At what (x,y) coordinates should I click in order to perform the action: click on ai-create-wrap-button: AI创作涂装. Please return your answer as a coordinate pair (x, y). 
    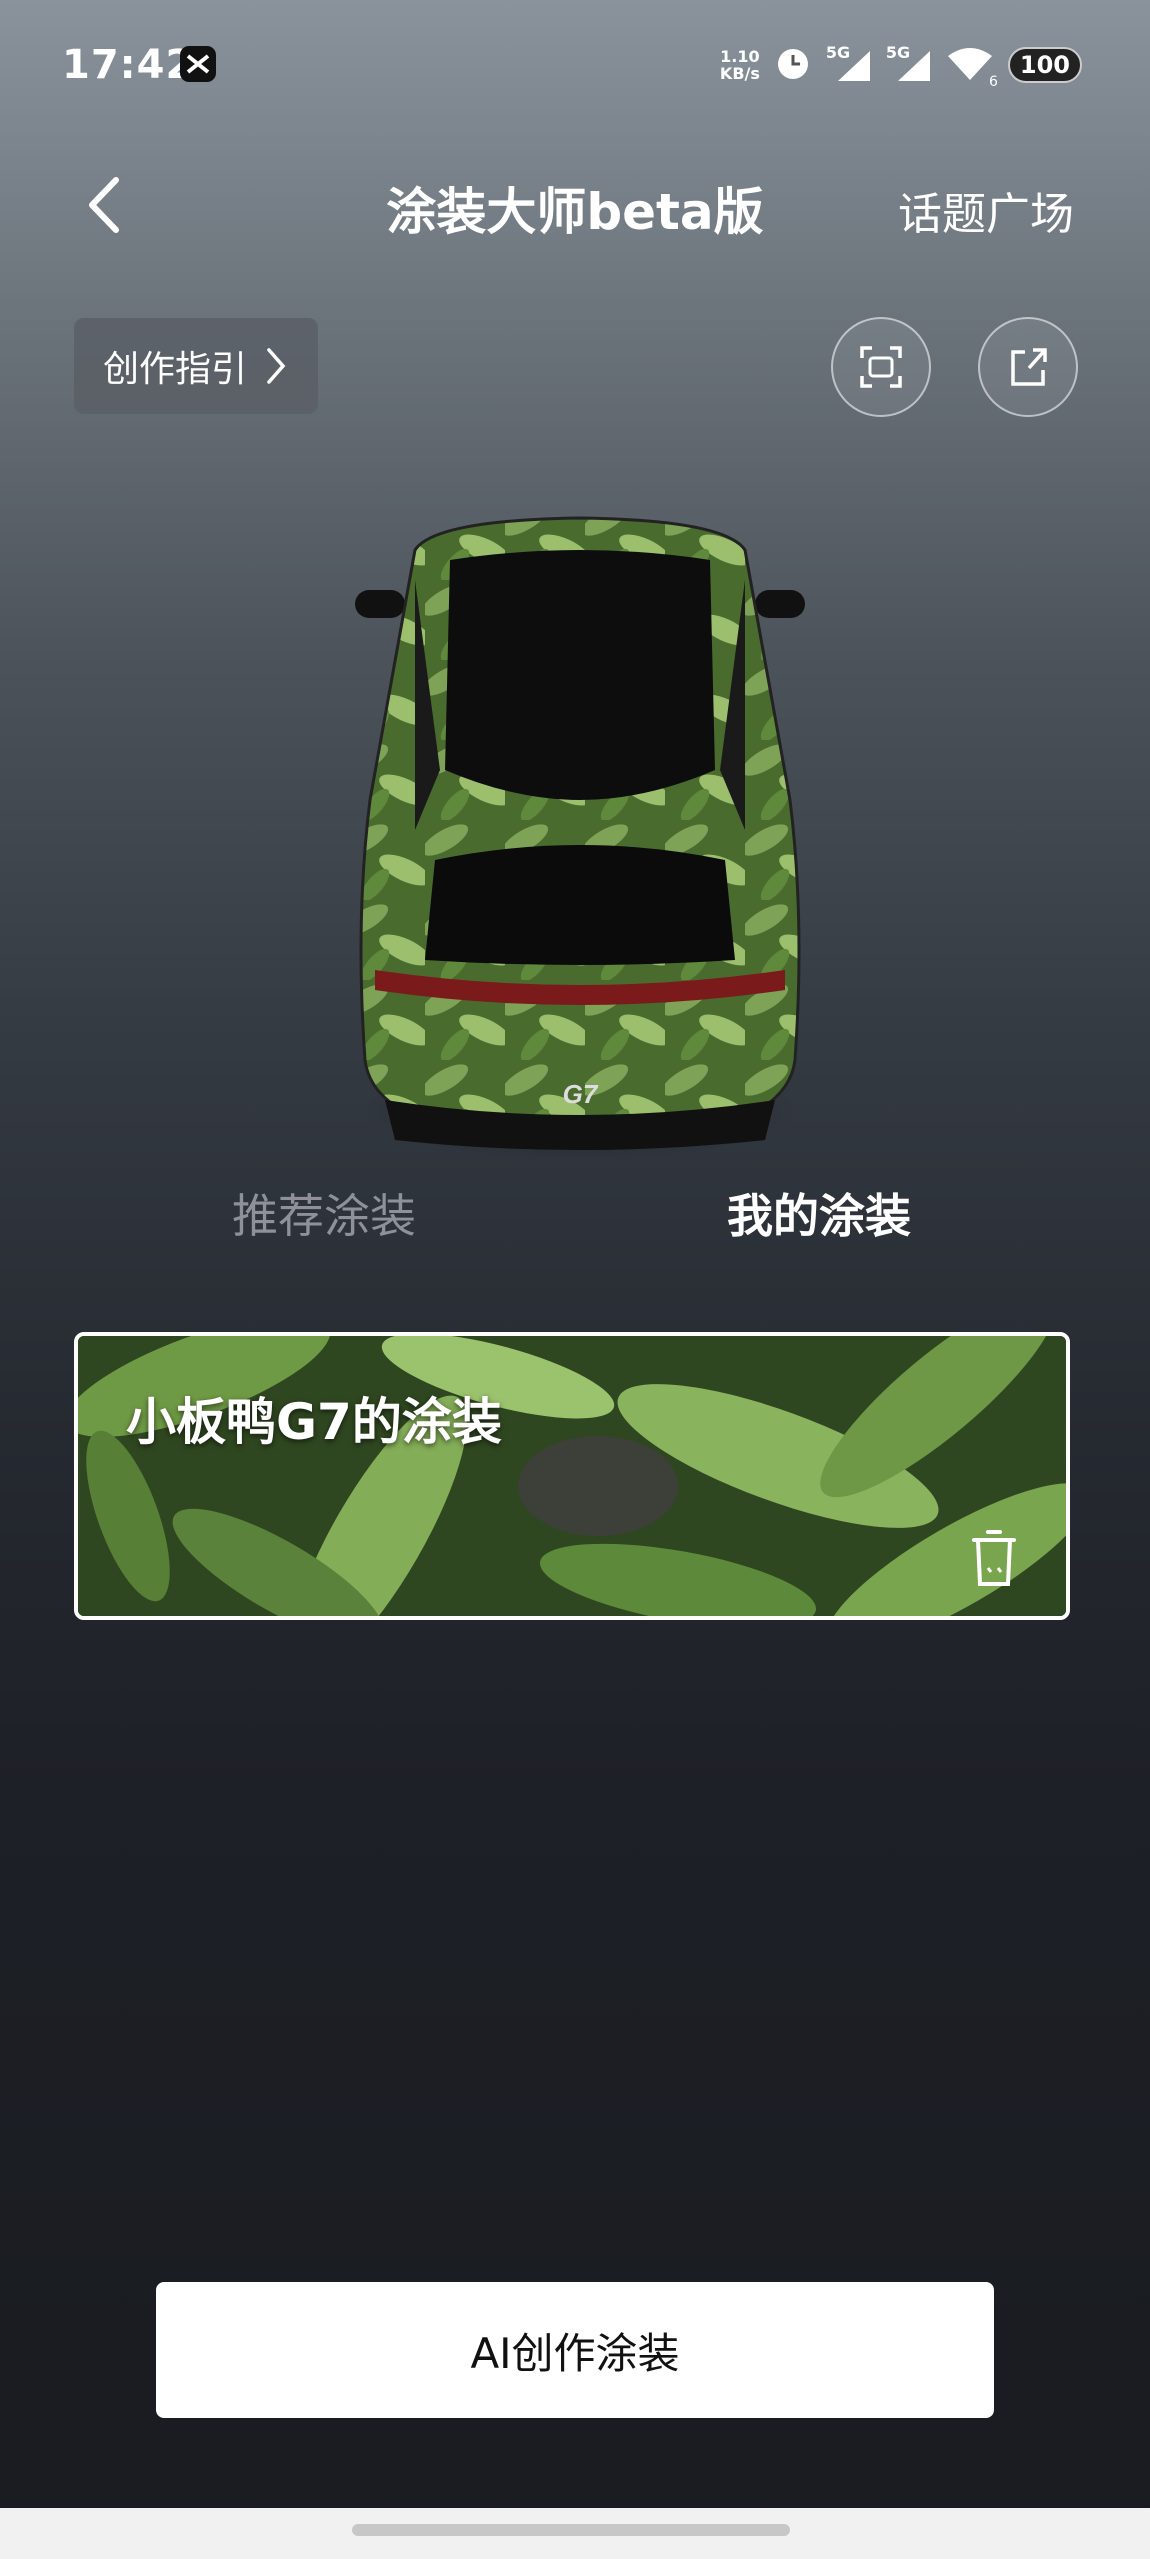
    Looking at the image, I should click on (575, 2350).